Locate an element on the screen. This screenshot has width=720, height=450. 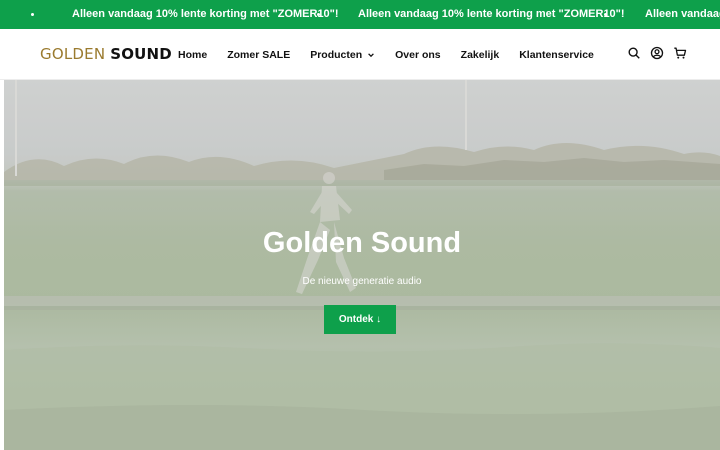
nav-klantenservice: Klantenservice is located at coordinates (556, 55).